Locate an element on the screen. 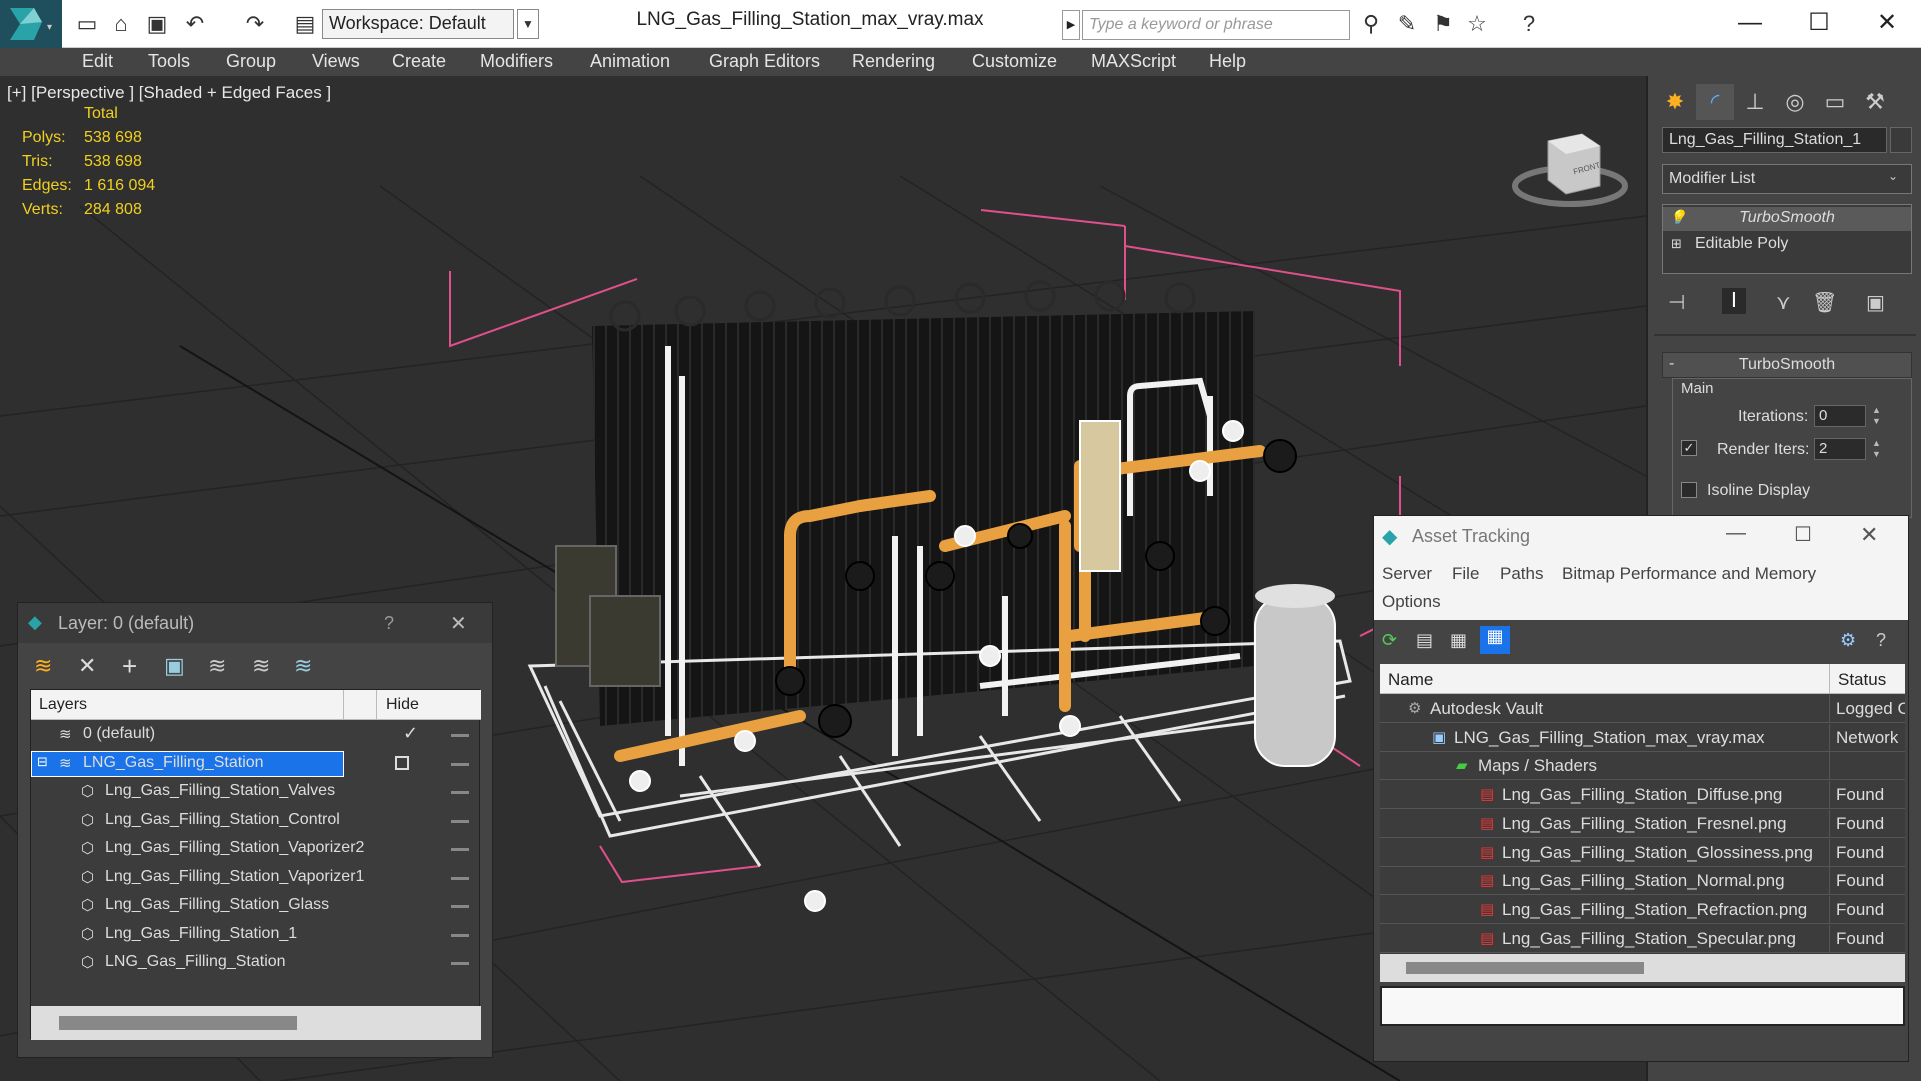 The image size is (1921, 1081). menu-views: Views is located at coordinates (336, 61).